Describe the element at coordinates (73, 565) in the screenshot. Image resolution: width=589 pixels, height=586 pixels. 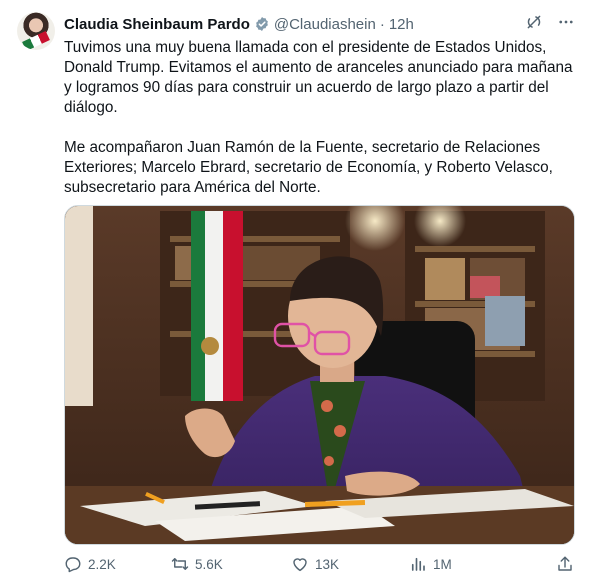
I see `reply-icon` at that location.